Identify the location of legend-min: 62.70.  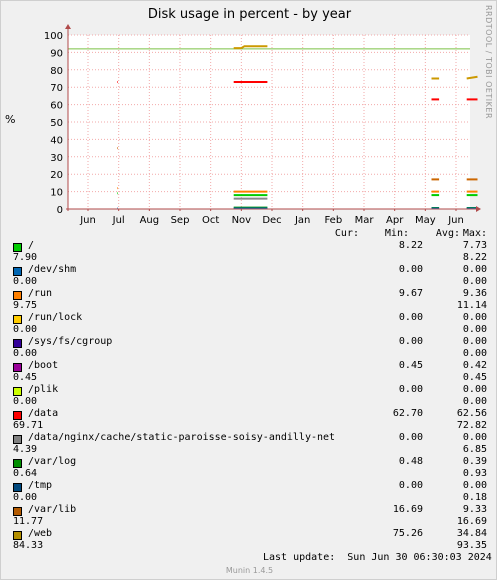
(407, 413).